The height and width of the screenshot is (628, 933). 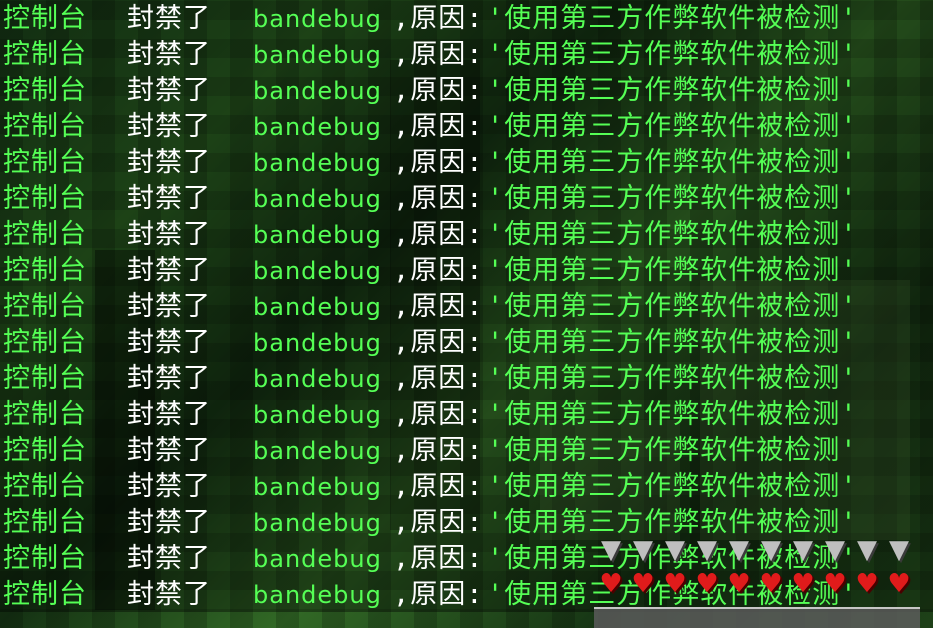 I want to click on health-bar: ♥ ♥ ♥ ♥ ♥ ♥ ♥ ♥ ♥ ♥, so click(x=757, y=585).